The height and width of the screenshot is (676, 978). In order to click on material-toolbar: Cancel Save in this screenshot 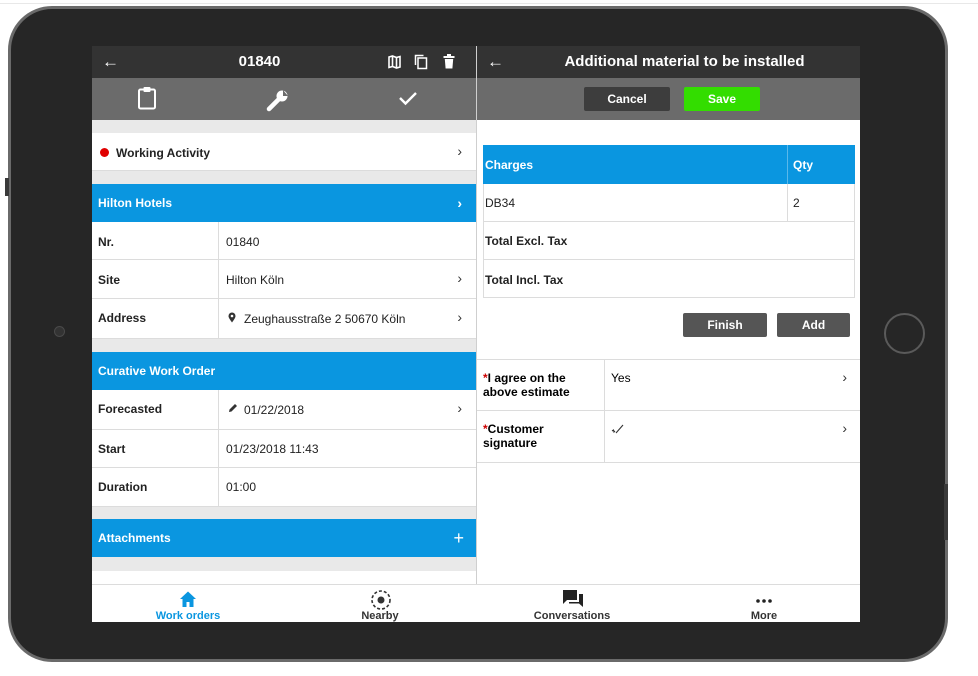, I will do `click(668, 99)`.